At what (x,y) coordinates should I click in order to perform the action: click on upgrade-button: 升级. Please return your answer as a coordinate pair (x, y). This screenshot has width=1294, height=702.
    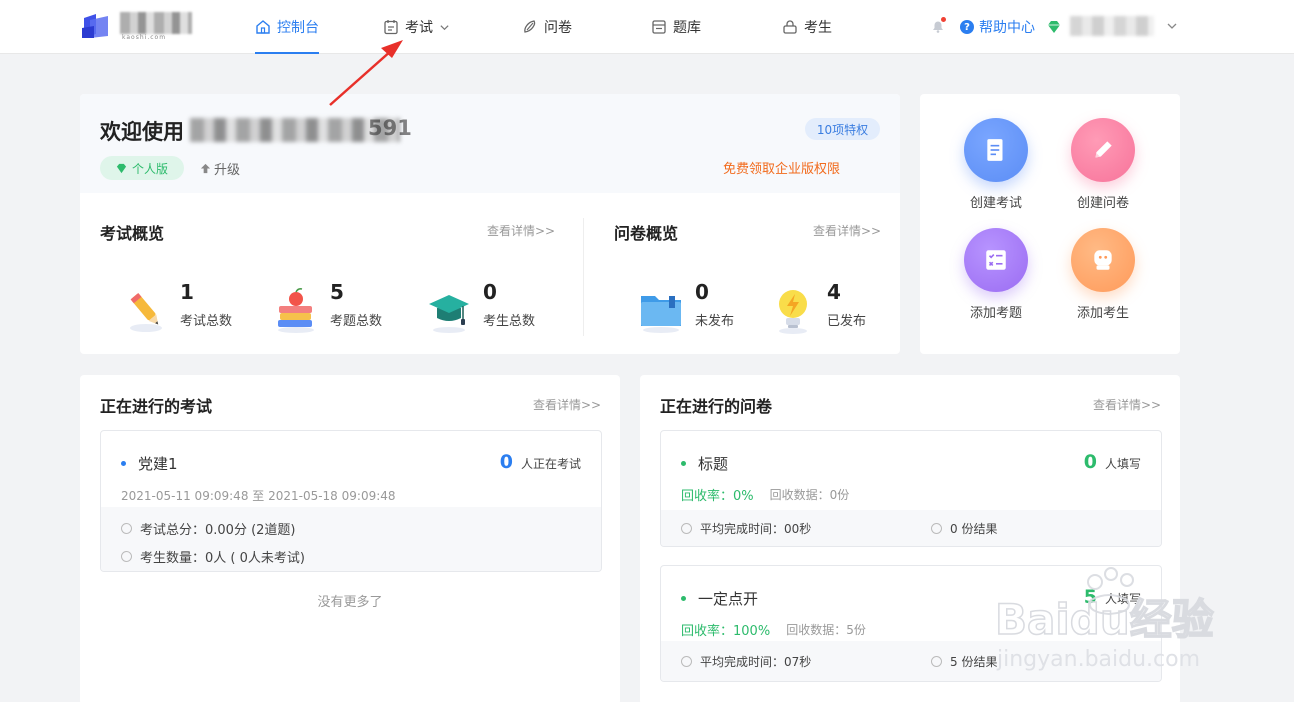
    Looking at the image, I should click on (220, 168).